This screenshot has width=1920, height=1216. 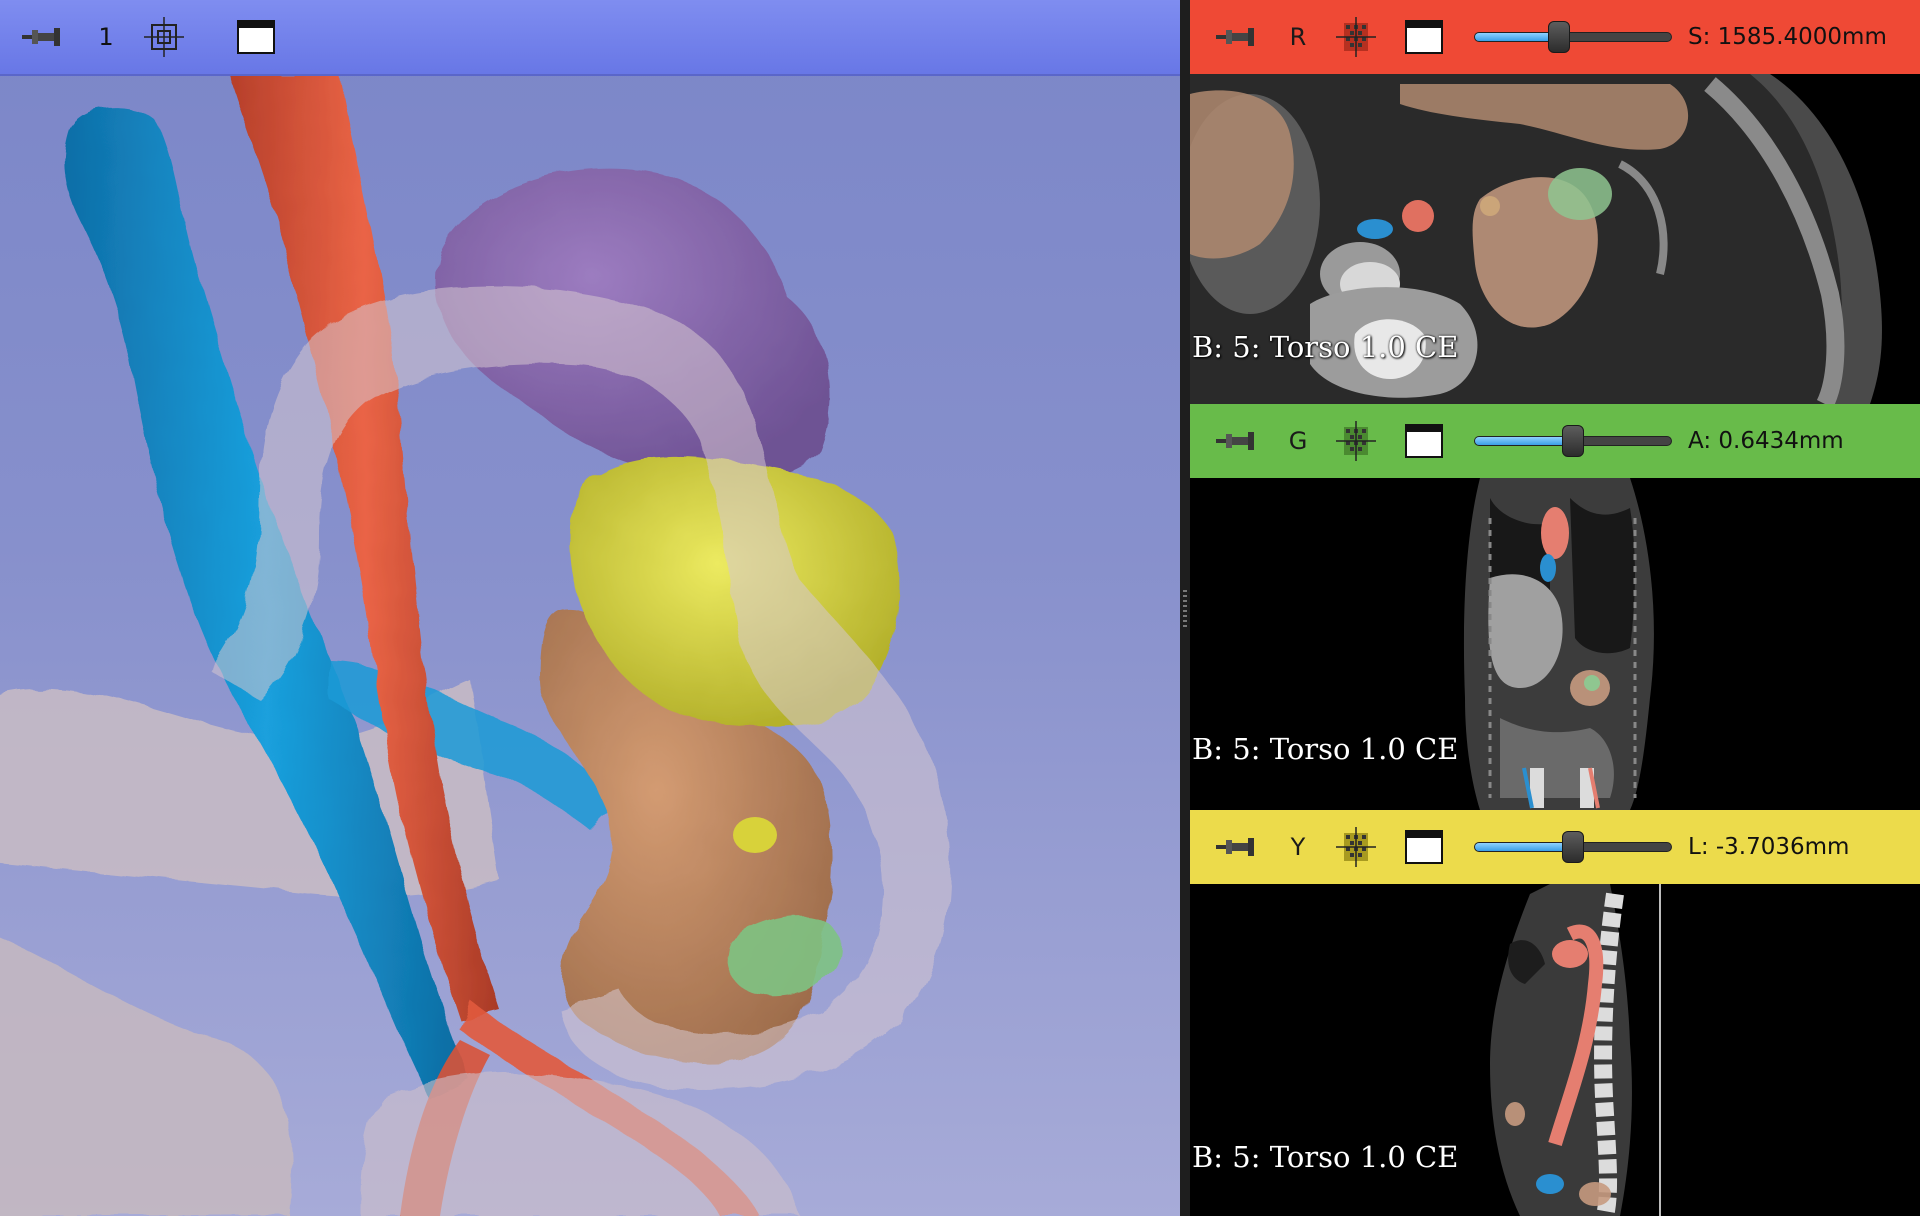 I want to click on view-letter: G, so click(x=1298, y=441).